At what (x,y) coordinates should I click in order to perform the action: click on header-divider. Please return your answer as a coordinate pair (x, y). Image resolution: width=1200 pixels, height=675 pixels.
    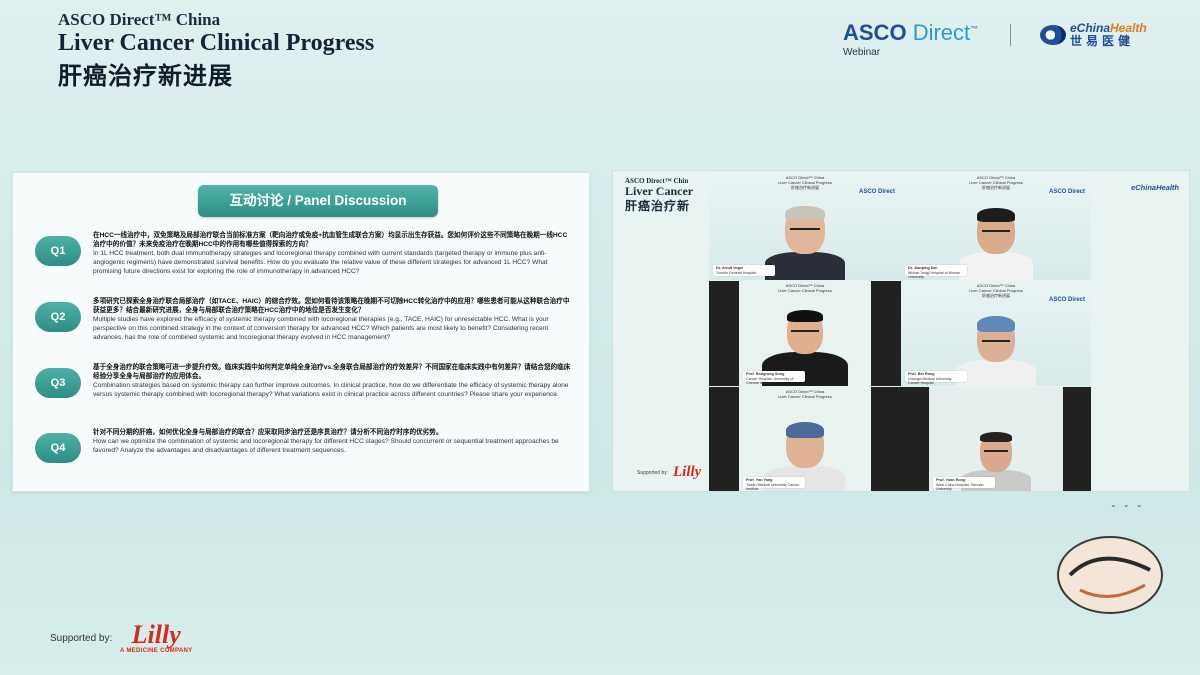
    Looking at the image, I should click on (1010, 35).